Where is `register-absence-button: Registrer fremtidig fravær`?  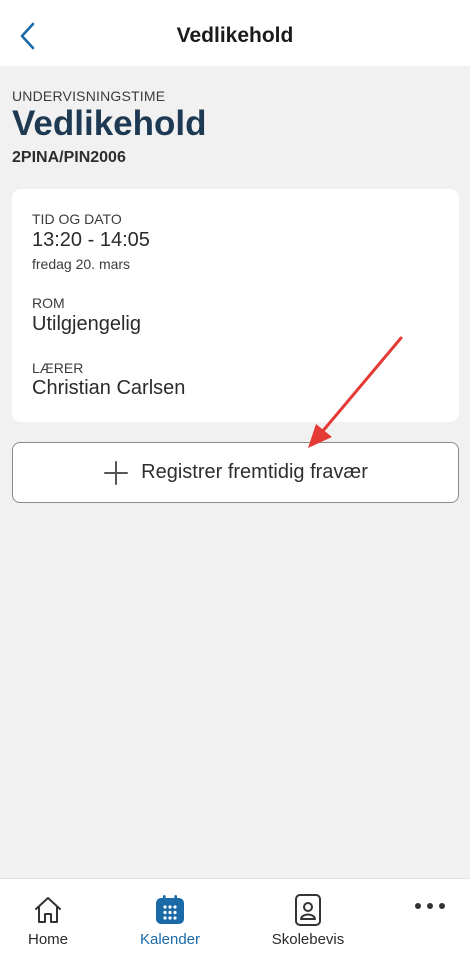 register-absence-button: Registrer fremtidig fravær is located at coordinates (235, 472).